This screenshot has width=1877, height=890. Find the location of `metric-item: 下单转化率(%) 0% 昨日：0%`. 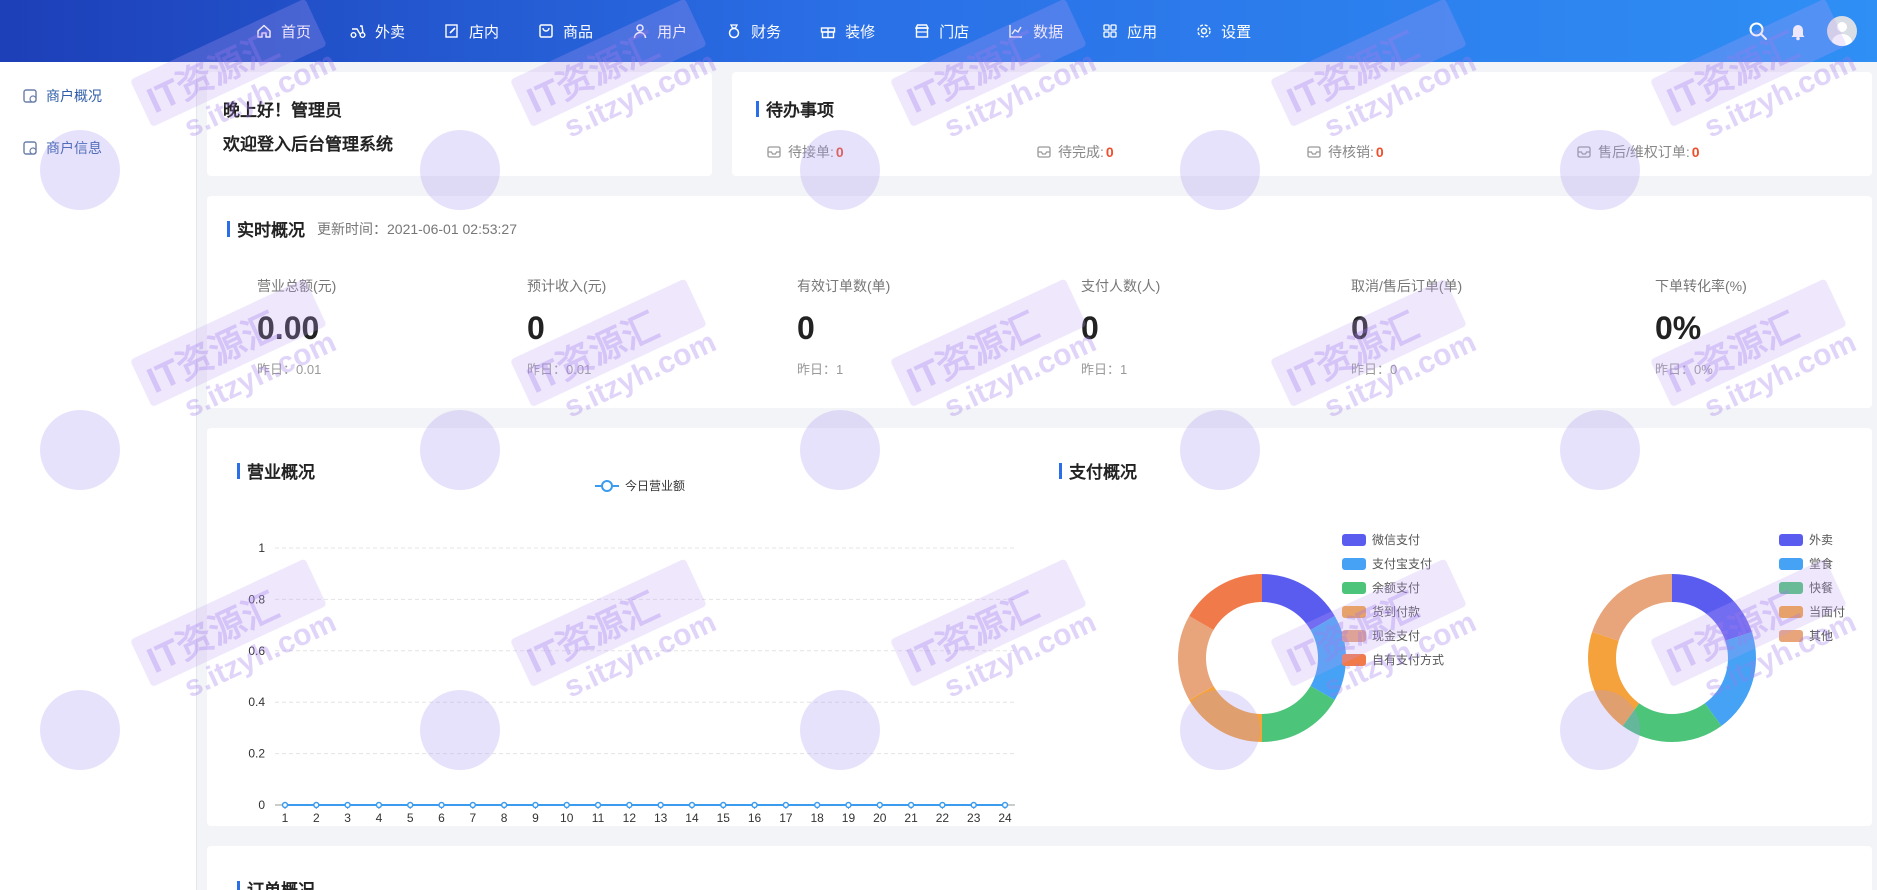

metric-item: 下单转化率(%) 0% 昨日：0% is located at coordinates (1701, 327).